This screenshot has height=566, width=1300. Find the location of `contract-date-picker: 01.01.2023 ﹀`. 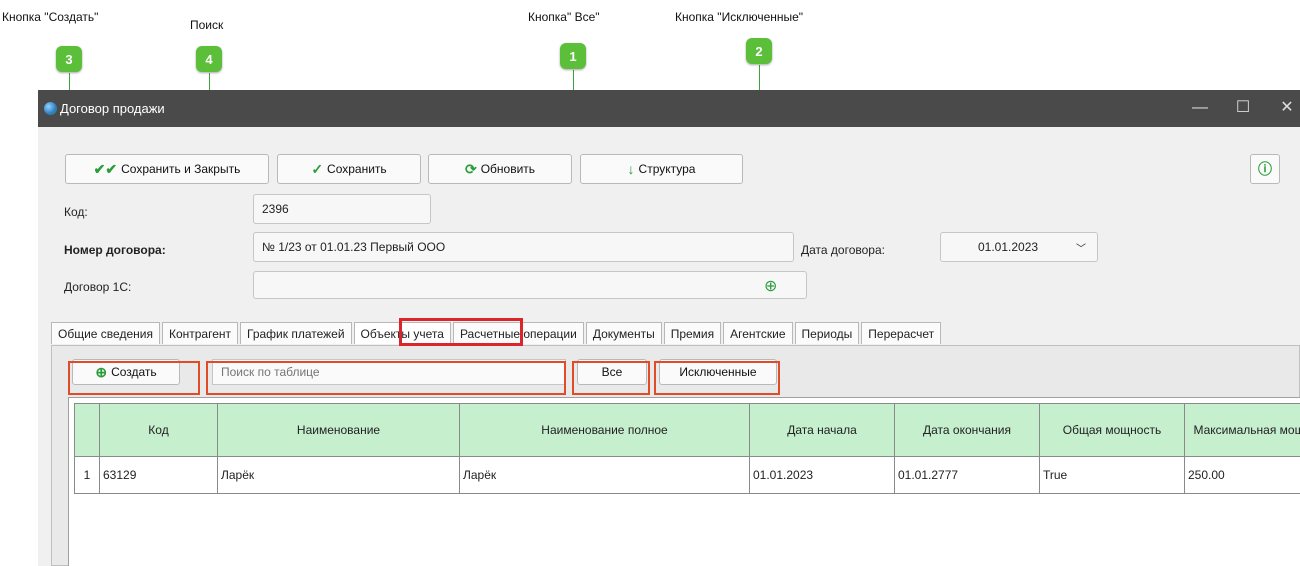

contract-date-picker: 01.01.2023 ﹀ is located at coordinates (1019, 247).